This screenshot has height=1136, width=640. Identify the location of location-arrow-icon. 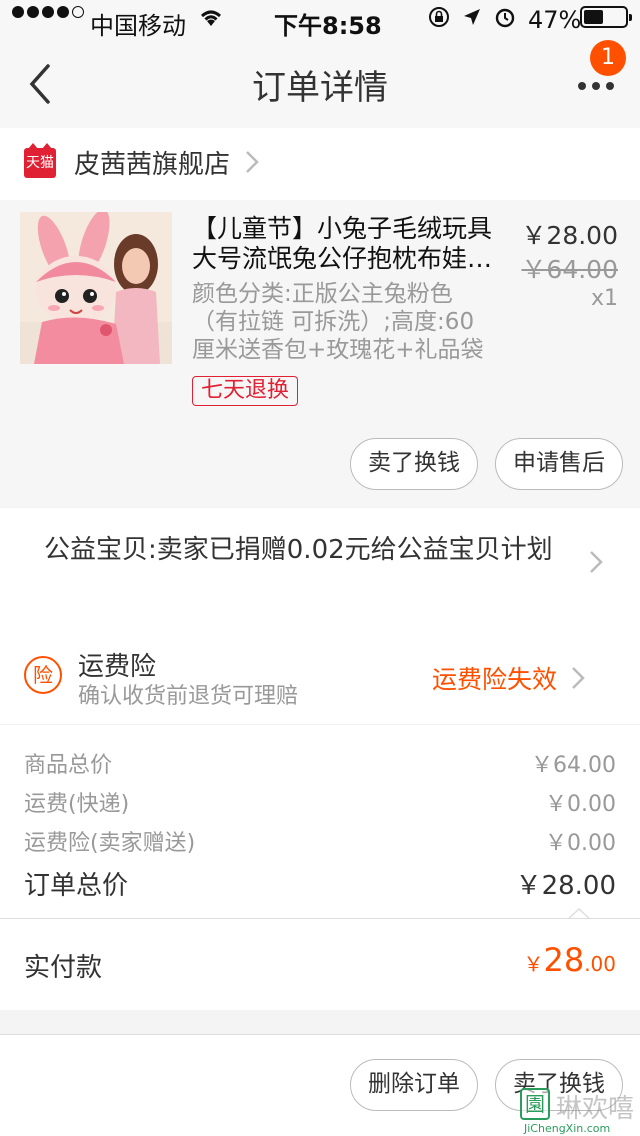
(472, 17).